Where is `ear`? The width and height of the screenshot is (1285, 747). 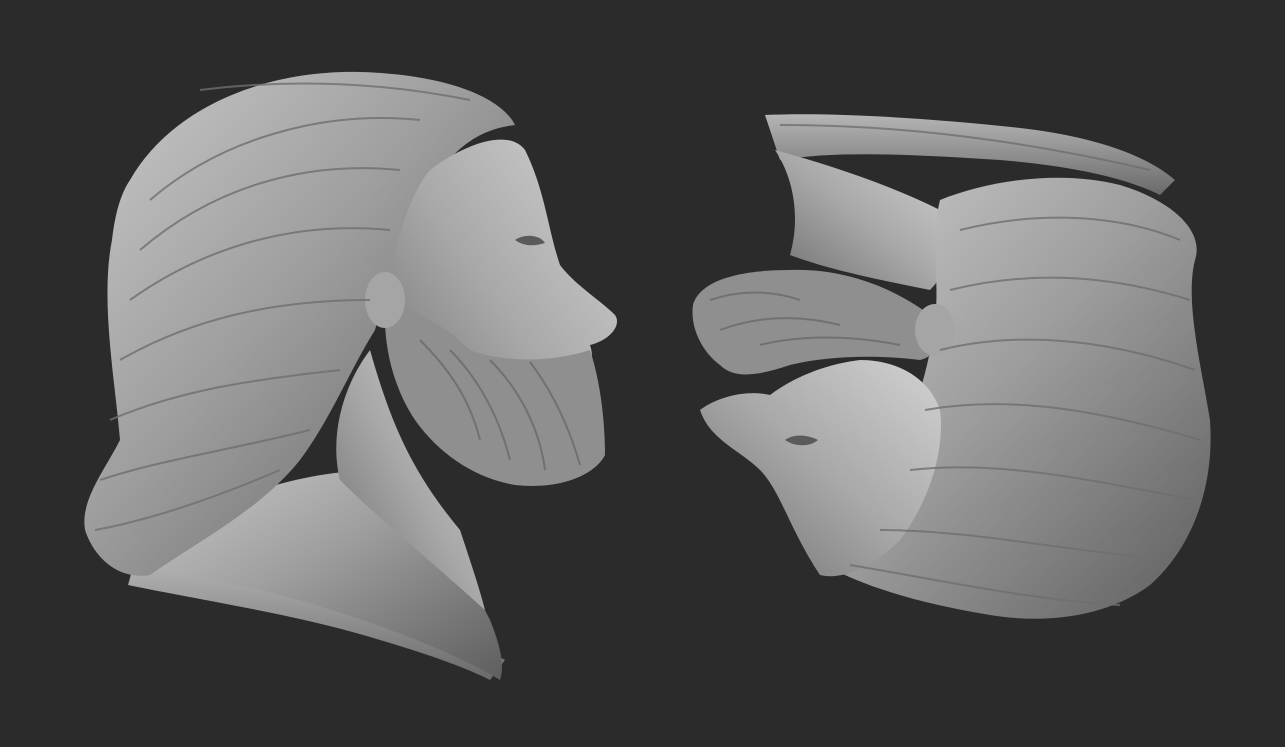
ear is located at coordinates (385, 300).